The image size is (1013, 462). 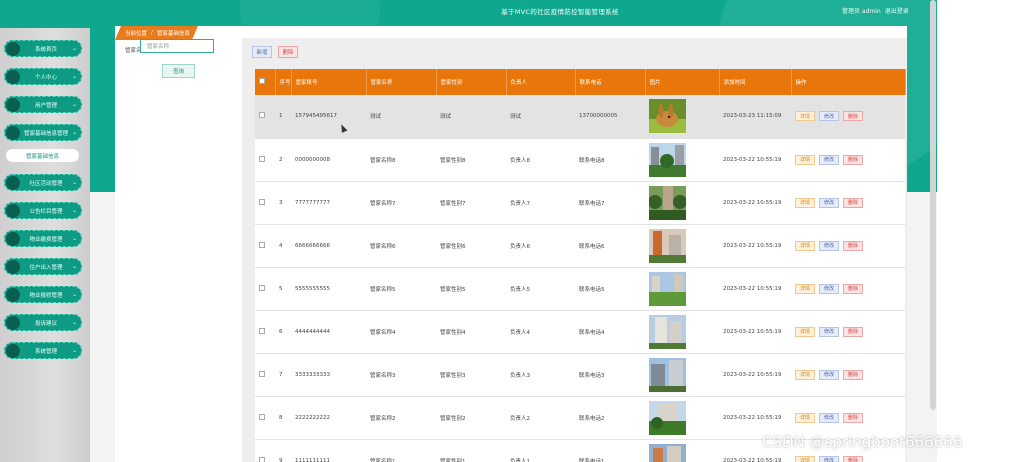 I want to click on cell-index: 1, so click(x=283, y=117).